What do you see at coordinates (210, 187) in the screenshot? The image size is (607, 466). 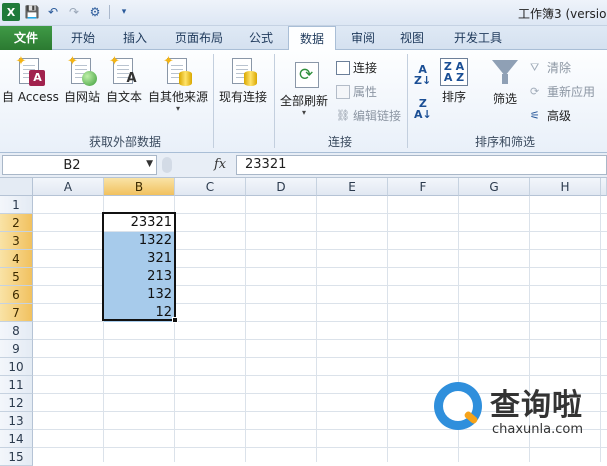 I see `column-header-c: C` at bounding box center [210, 187].